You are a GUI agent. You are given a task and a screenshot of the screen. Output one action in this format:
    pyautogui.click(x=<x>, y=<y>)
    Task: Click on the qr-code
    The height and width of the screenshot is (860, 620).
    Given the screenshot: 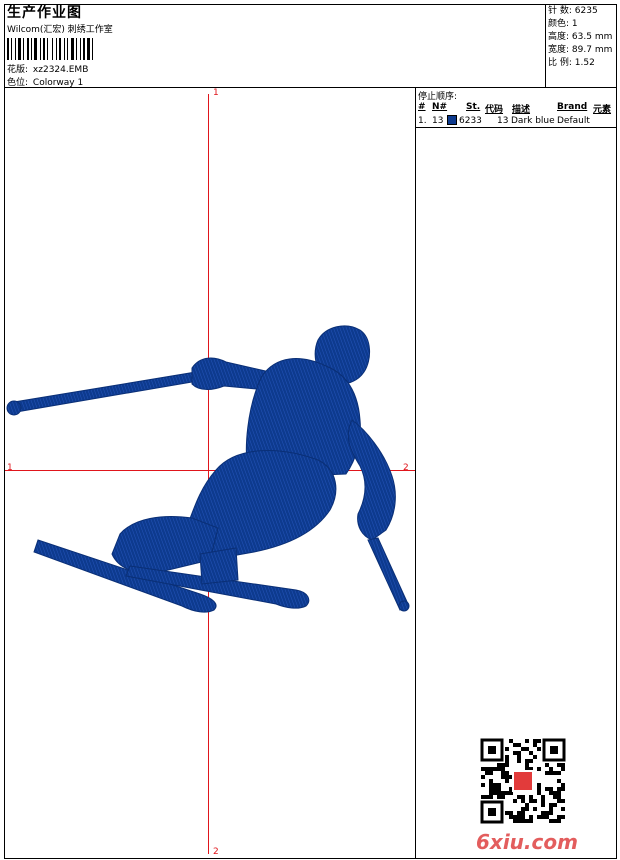 What is the action you would take?
    pyautogui.click(x=523, y=781)
    